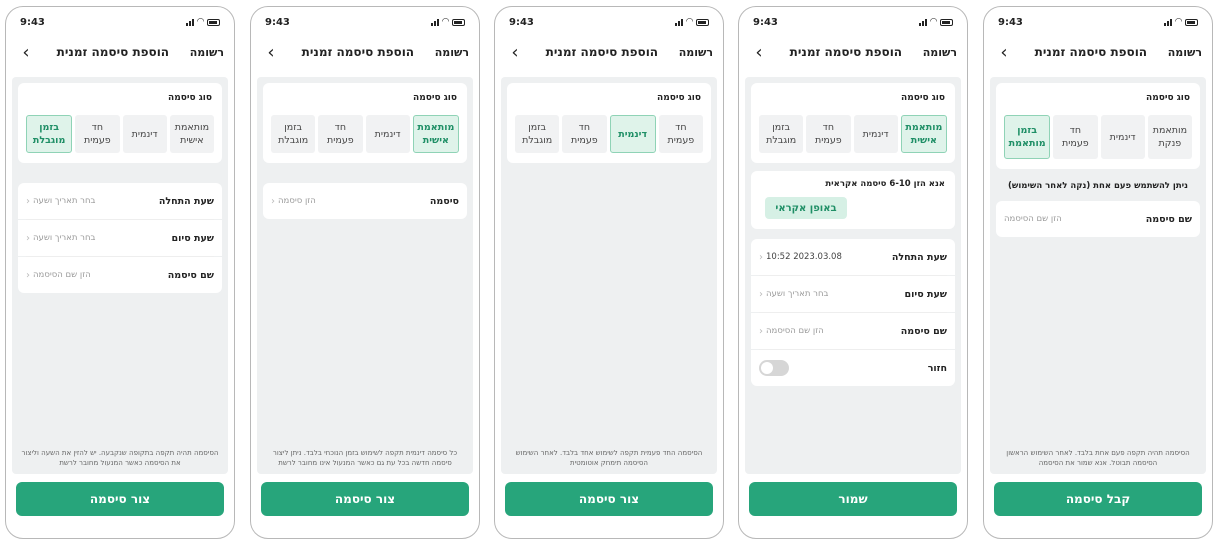 The width and height of the screenshot is (1213, 543). I want to click on repeat-row: חזור, so click(853, 368).